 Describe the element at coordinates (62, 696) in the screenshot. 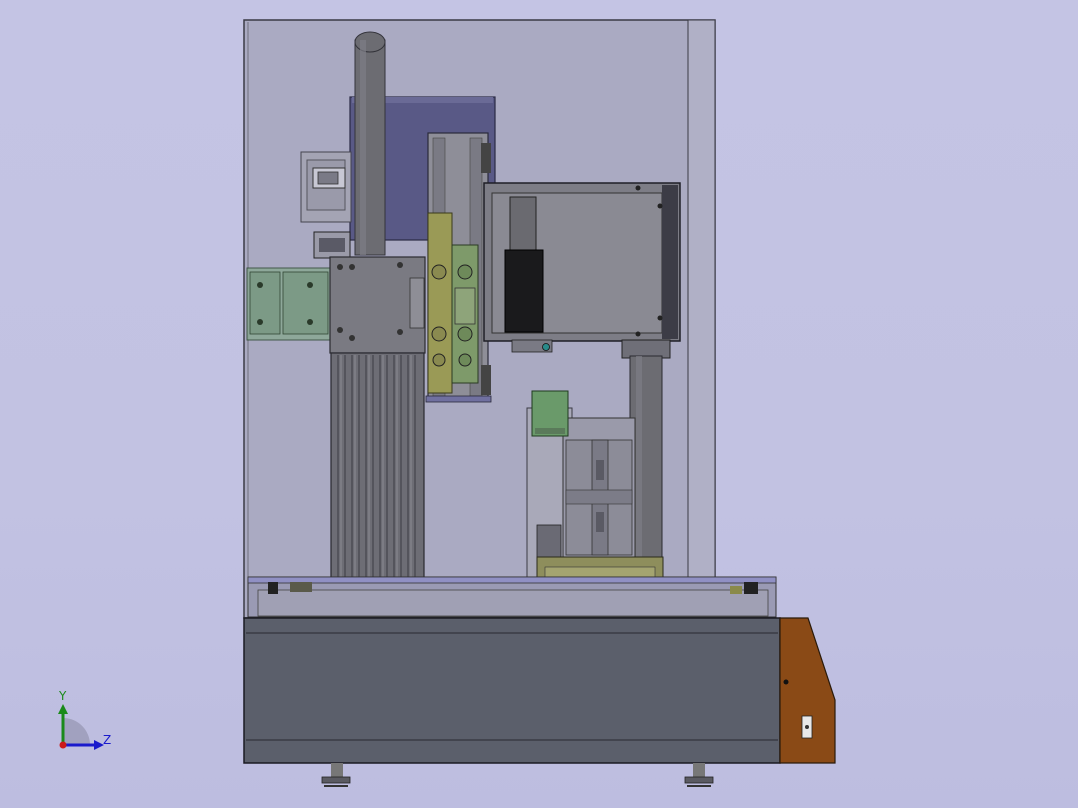

I see `y-axis-label: Y` at that location.